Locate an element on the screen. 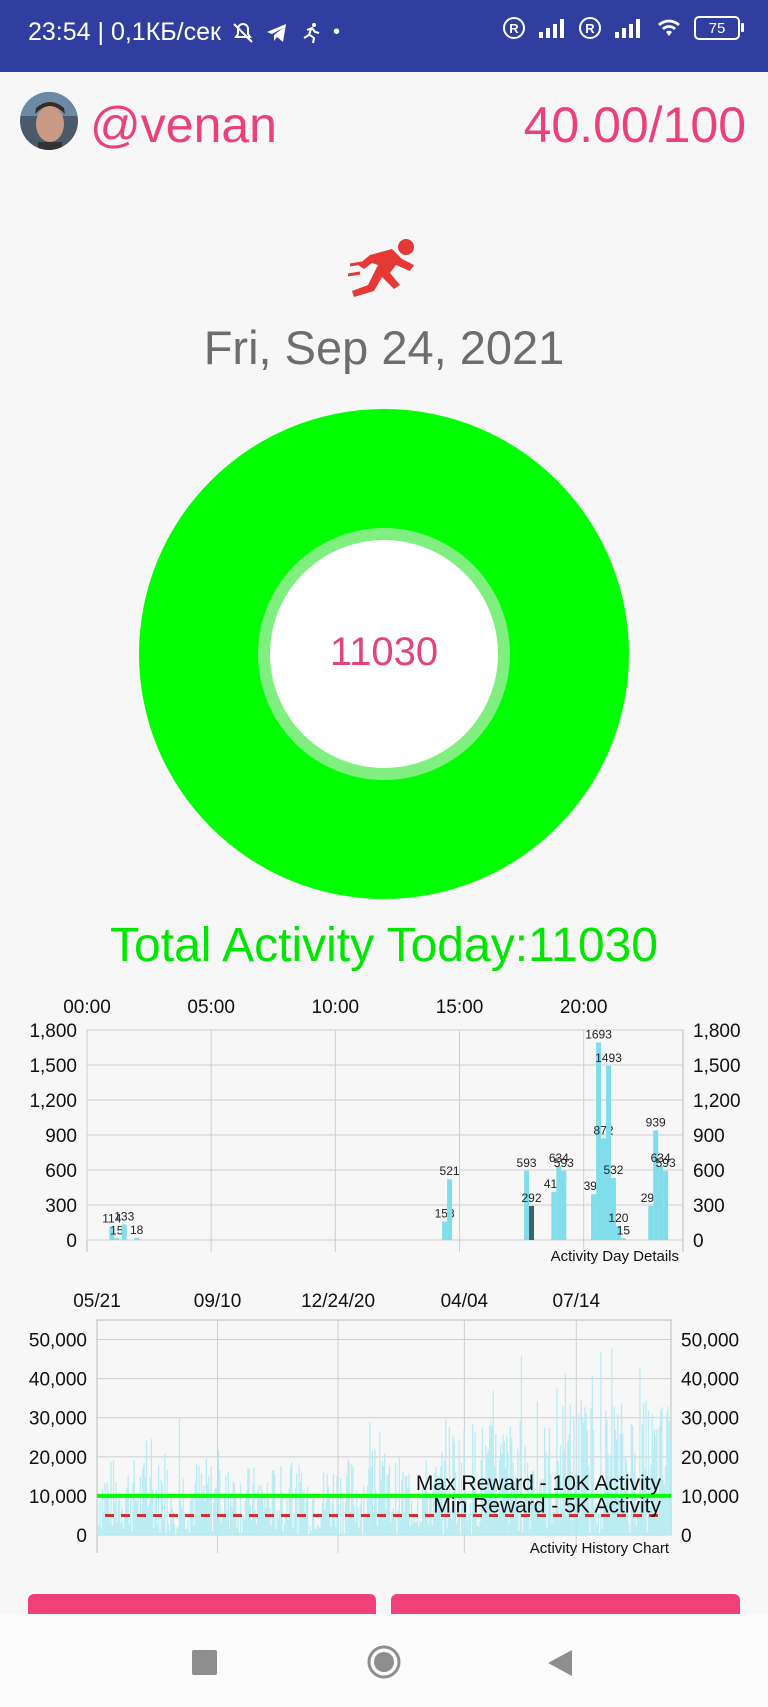 The width and height of the screenshot is (768, 1707). avatar is located at coordinates (49, 121).